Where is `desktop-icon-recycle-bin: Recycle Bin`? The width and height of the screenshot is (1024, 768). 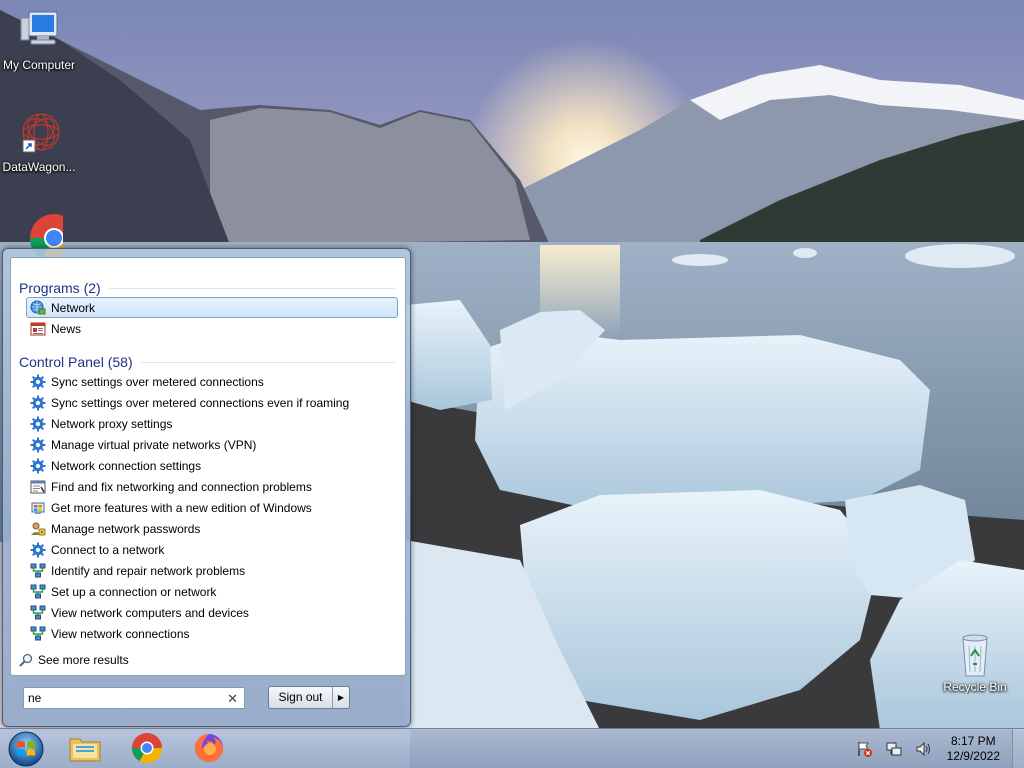
desktop-icon-recycle-bin: Recycle Bin is located at coordinates (975, 662).